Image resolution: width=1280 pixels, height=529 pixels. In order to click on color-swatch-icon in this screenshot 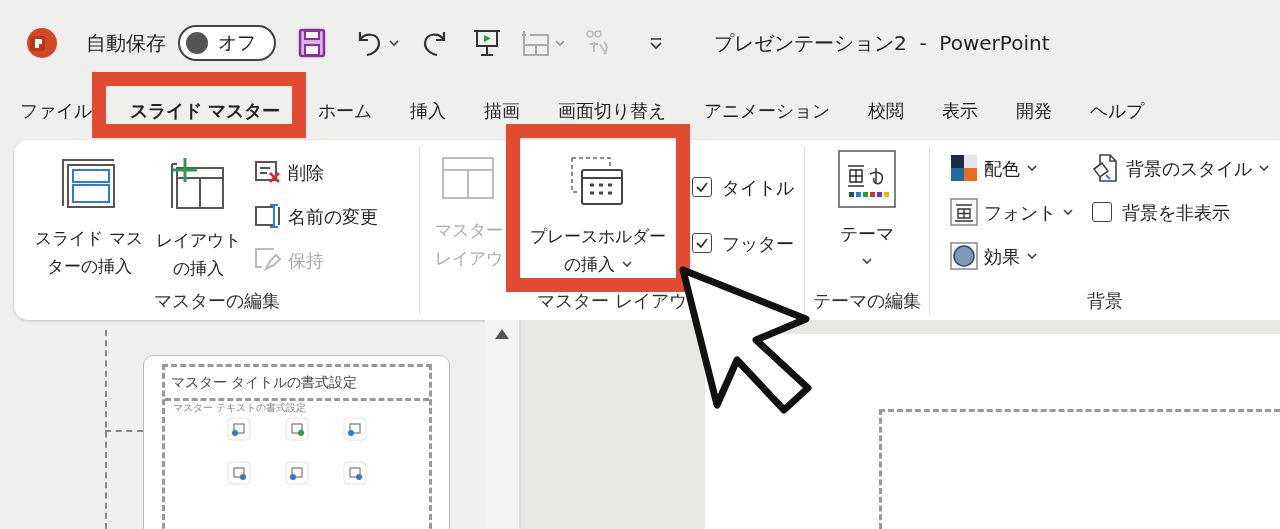, I will do `click(964, 168)`.